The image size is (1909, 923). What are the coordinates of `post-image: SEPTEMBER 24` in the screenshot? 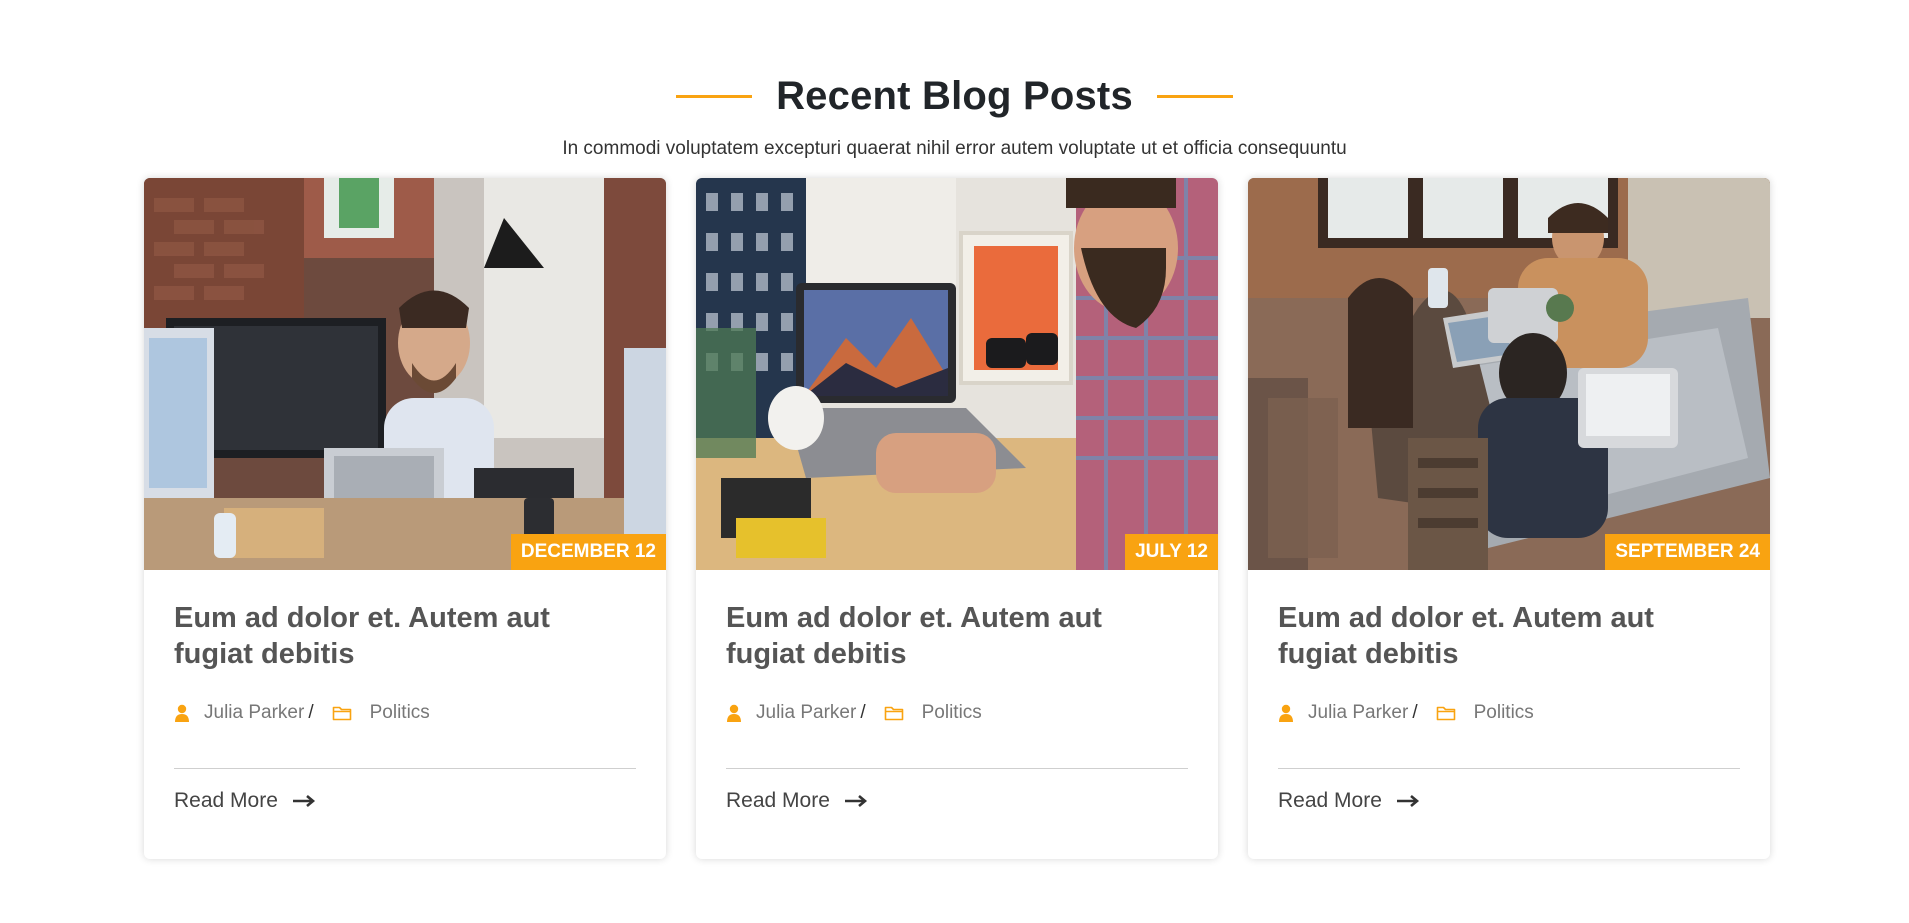 It's located at (1509, 374).